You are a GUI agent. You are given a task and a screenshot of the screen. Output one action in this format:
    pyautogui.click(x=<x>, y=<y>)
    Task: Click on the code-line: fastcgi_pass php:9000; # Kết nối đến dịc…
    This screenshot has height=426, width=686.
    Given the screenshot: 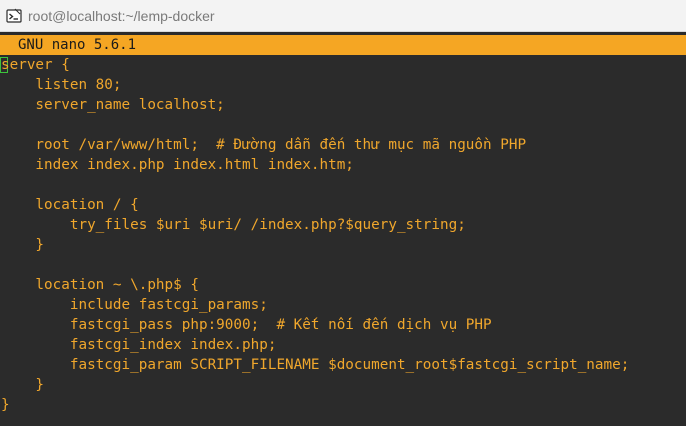 What is the action you would take?
    pyautogui.click(x=246, y=325)
    